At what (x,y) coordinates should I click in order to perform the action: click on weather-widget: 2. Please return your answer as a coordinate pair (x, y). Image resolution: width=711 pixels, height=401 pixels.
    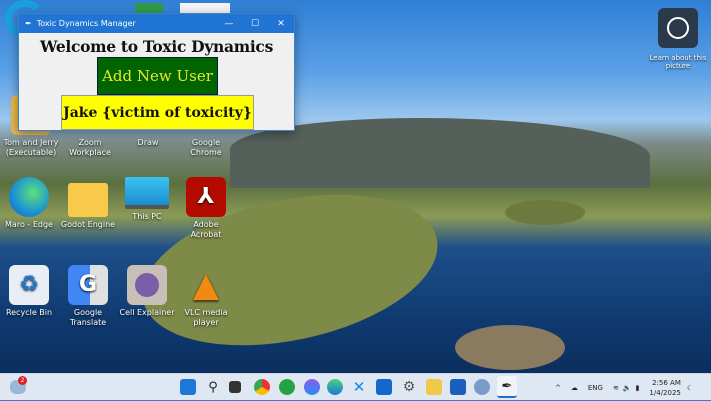
    Looking at the image, I should click on (18, 385).